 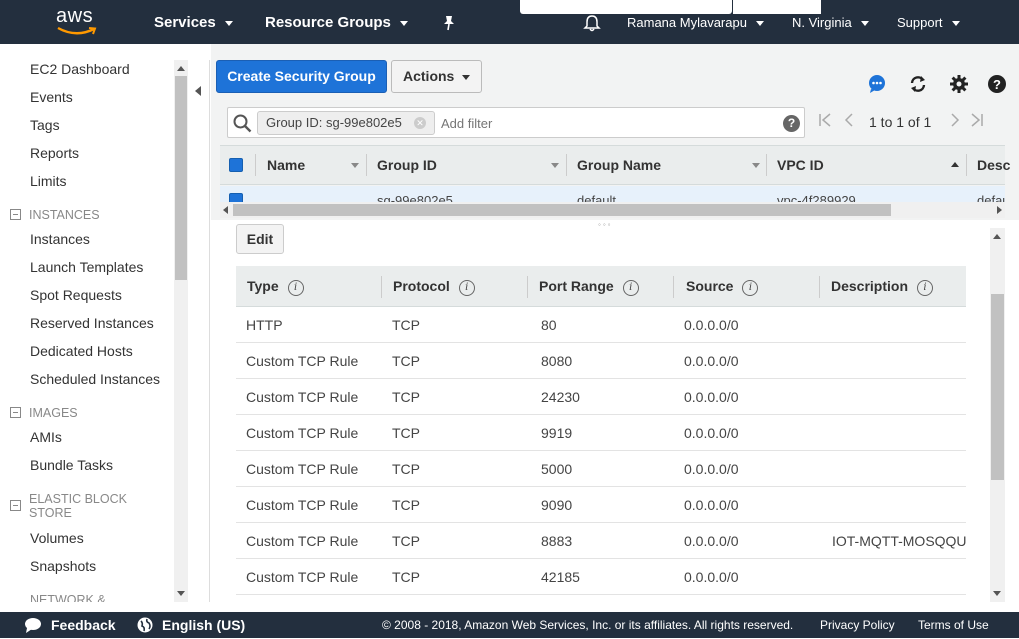 I want to click on sidebar-item-limits: Limits, so click(x=48, y=181).